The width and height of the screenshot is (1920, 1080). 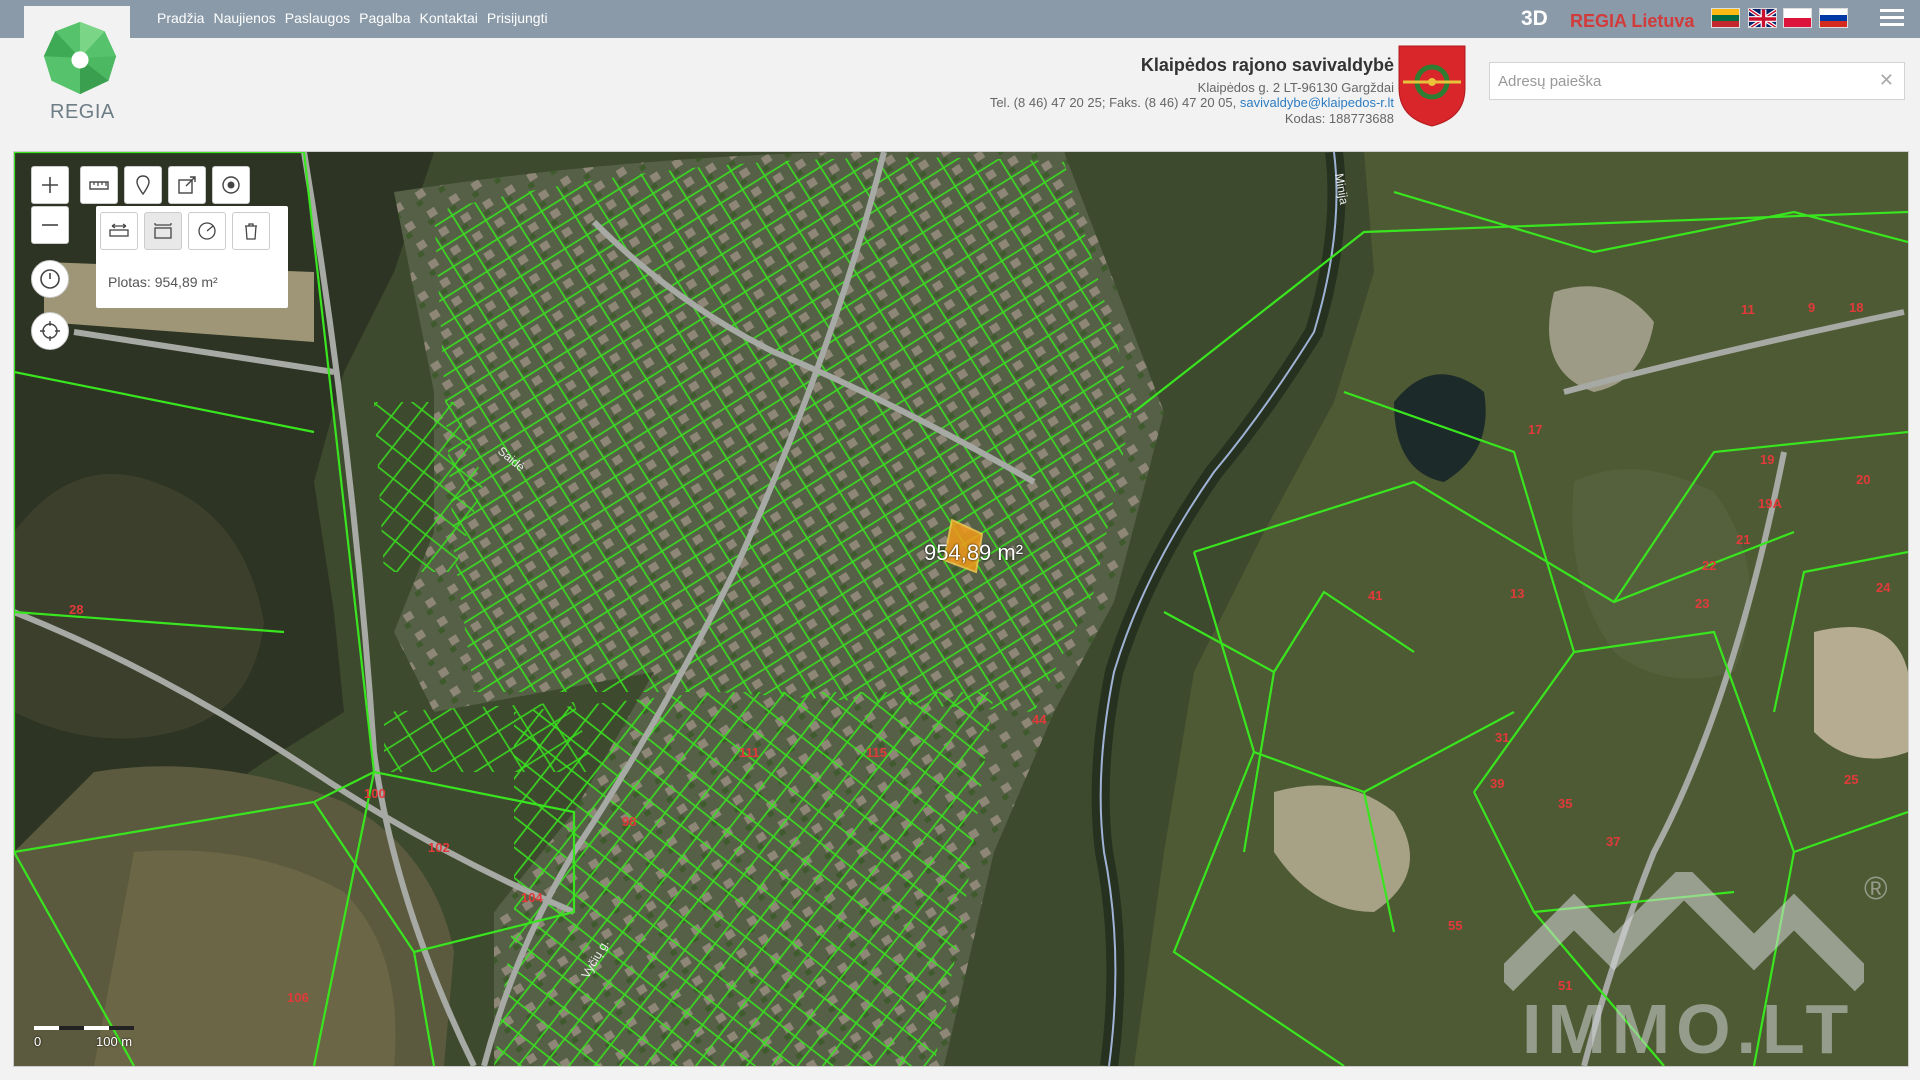 I want to click on watermark-logo-icon, so click(x=1684, y=927).